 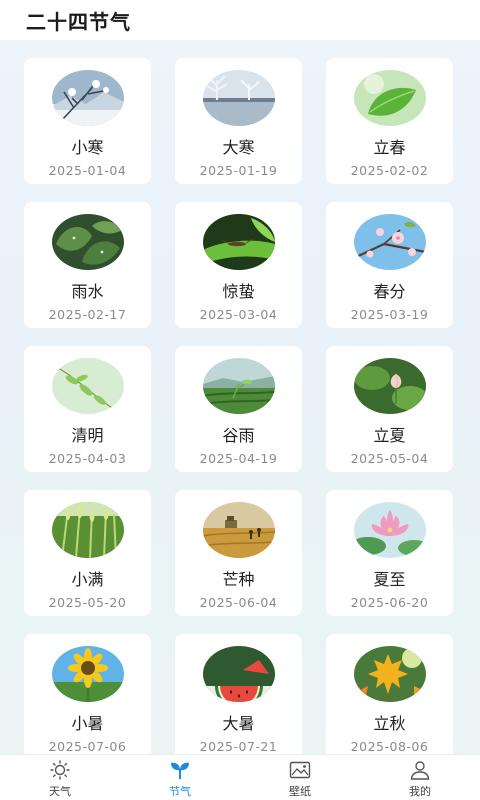 What do you see at coordinates (87, 746) in the screenshot?
I see `solar-term-date: 2025-07-06` at bounding box center [87, 746].